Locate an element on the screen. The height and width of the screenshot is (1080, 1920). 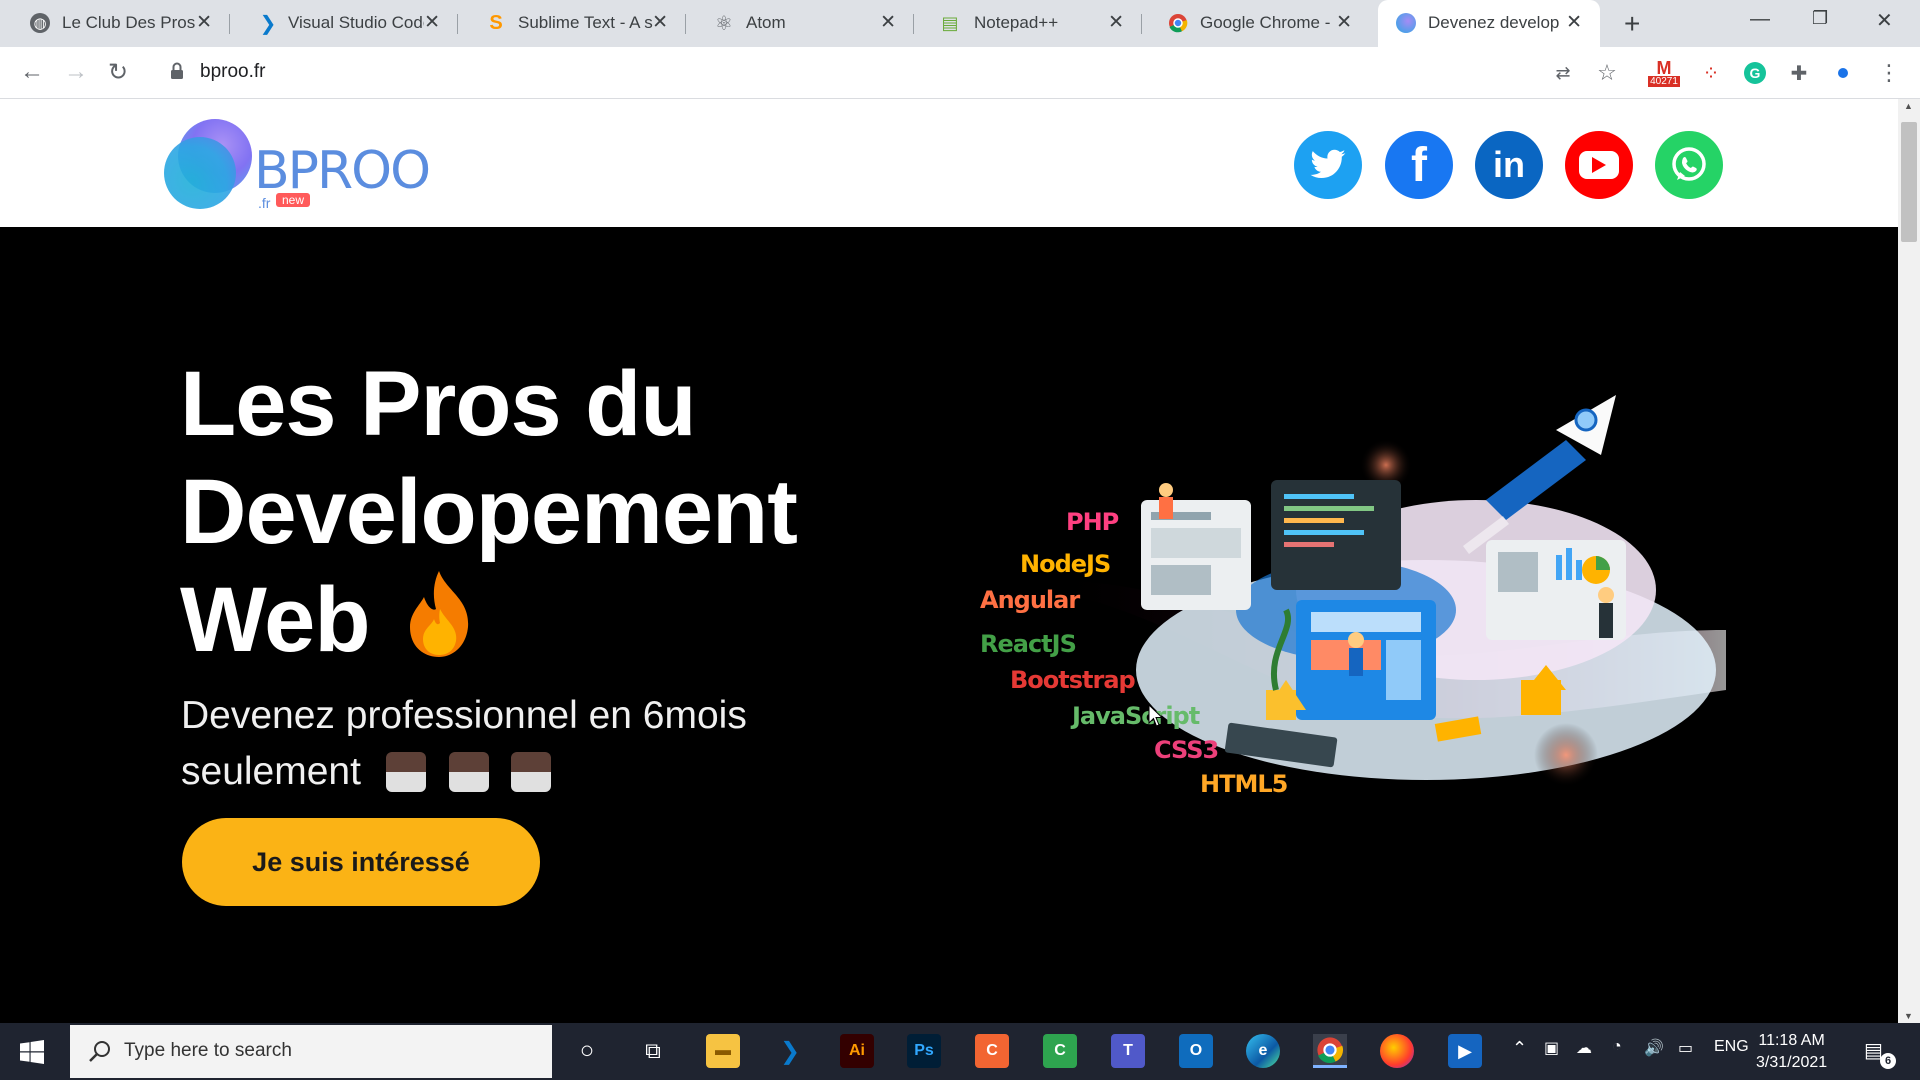
vscode-icon: ❯ is located at coordinates (268, 23).